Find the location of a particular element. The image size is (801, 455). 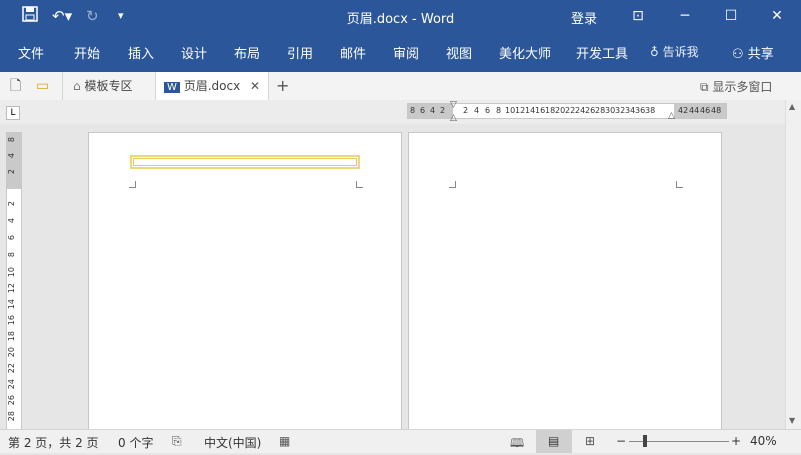

ruler-tick: 48 is located at coordinates (716, 110).